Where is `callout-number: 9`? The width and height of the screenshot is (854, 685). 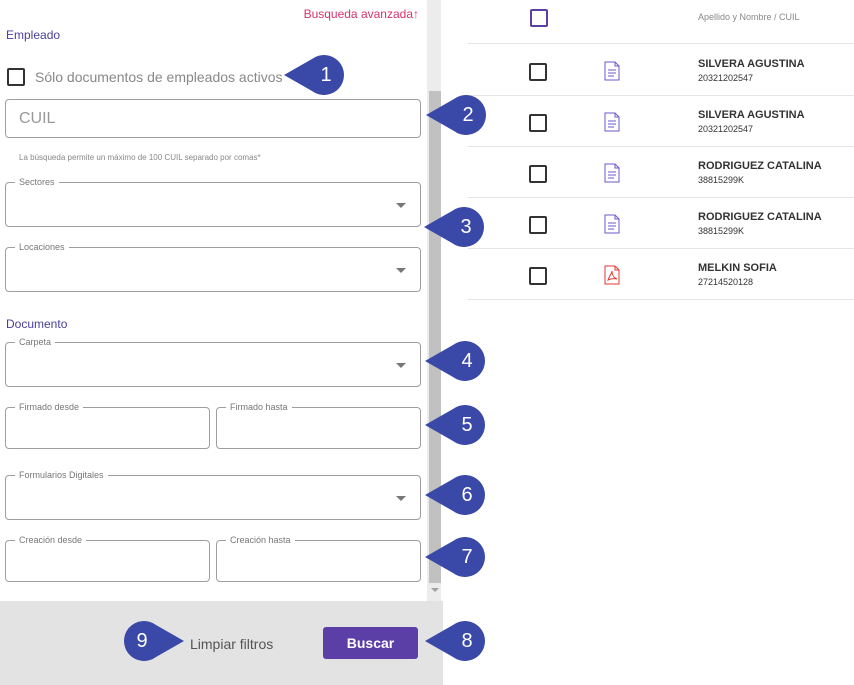
callout-number: 9 is located at coordinates (142, 641).